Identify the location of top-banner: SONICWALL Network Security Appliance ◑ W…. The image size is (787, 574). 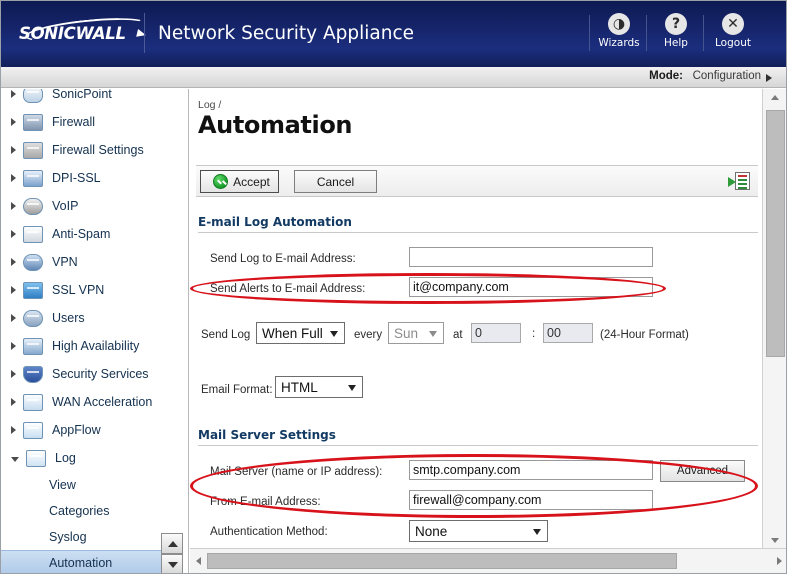
(393, 34).